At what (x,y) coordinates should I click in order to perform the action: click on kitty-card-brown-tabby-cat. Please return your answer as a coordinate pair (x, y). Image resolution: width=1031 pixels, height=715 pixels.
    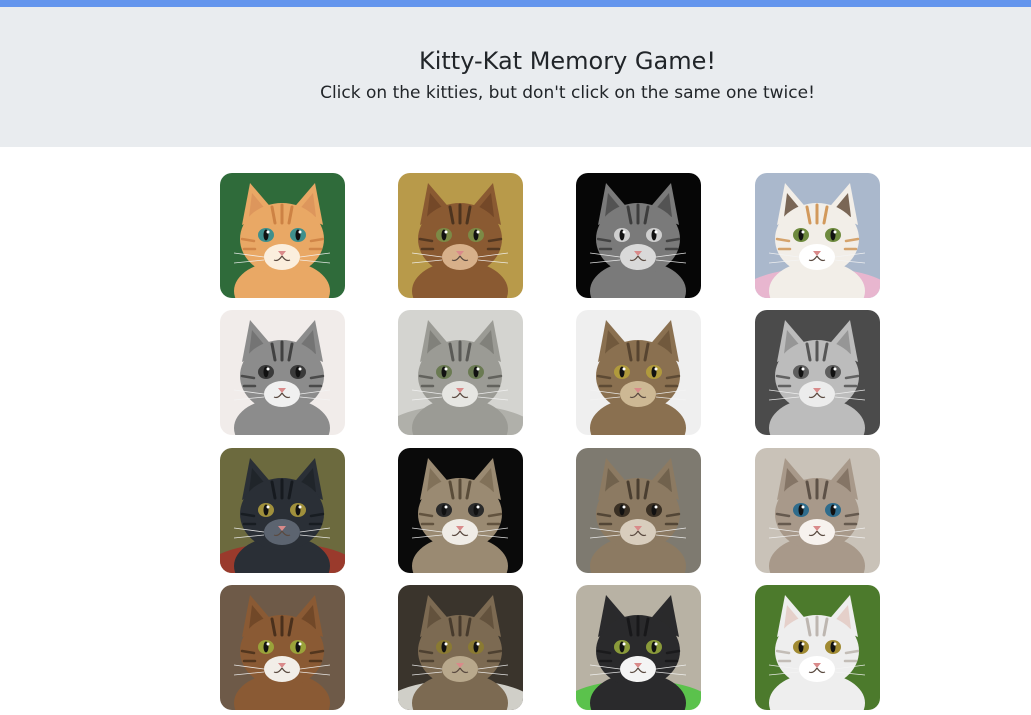
    Looking at the image, I should click on (460, 235).